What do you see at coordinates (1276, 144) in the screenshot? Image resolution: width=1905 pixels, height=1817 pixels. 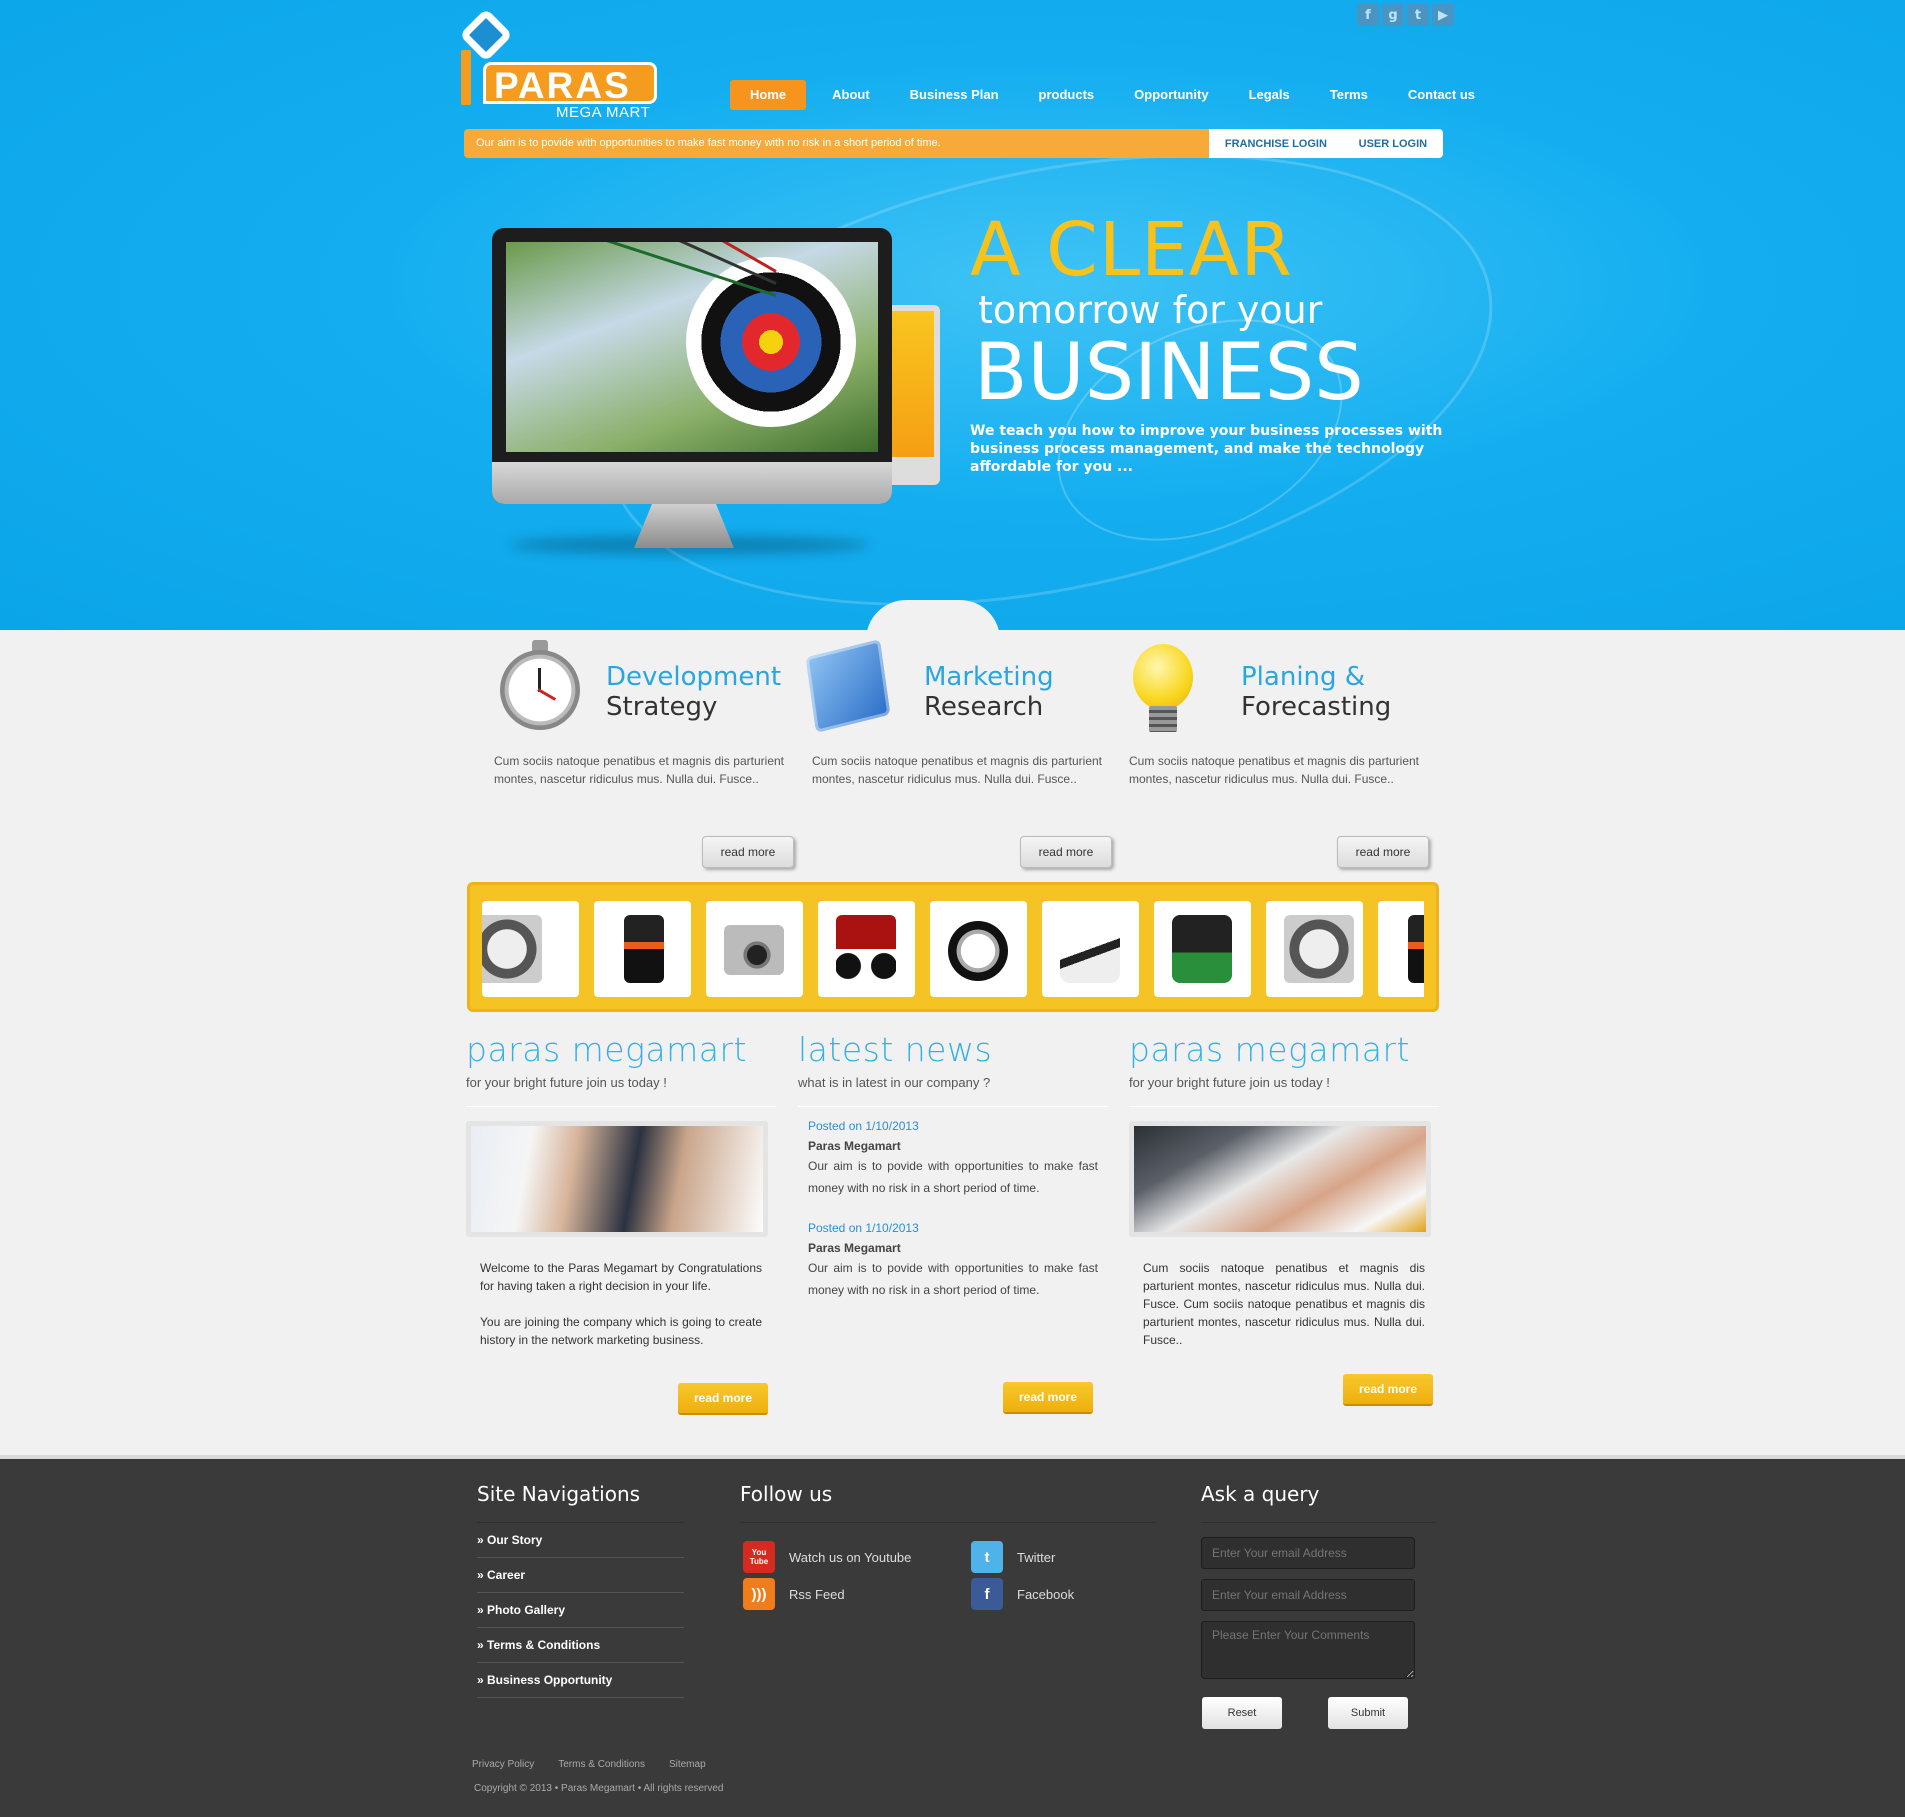 I see `franchise-login-link: FRANCHISE LOGIN` at bounding box center [1276, 144].